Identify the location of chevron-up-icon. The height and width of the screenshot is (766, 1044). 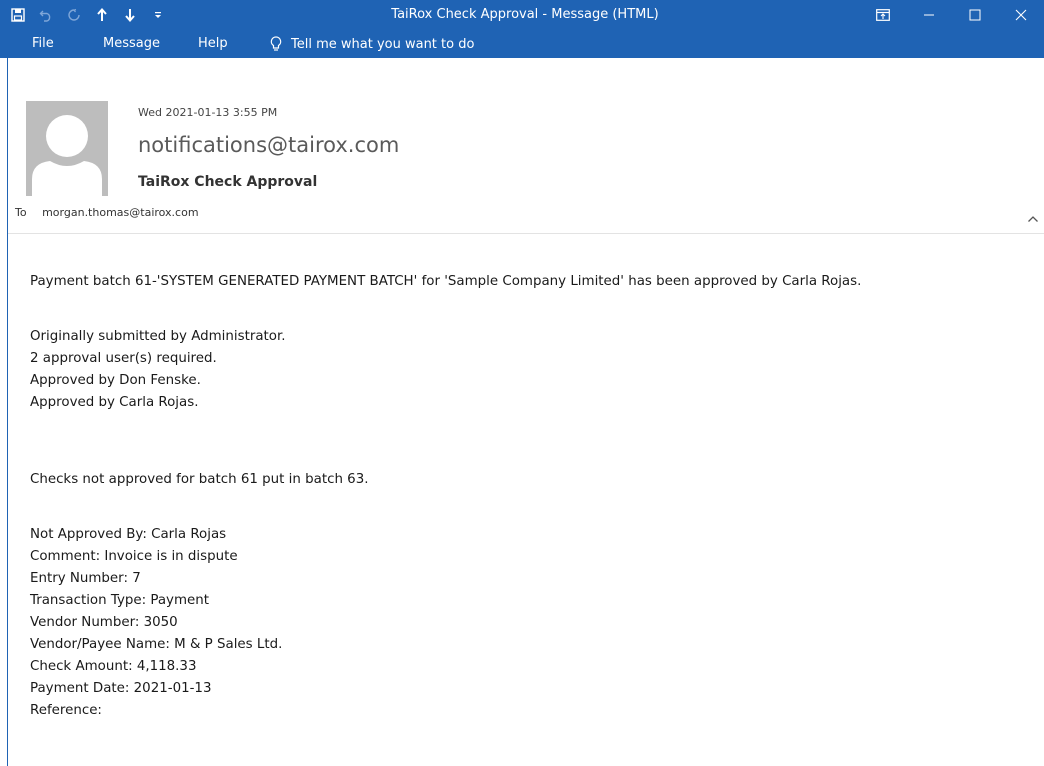
(1033, 219).